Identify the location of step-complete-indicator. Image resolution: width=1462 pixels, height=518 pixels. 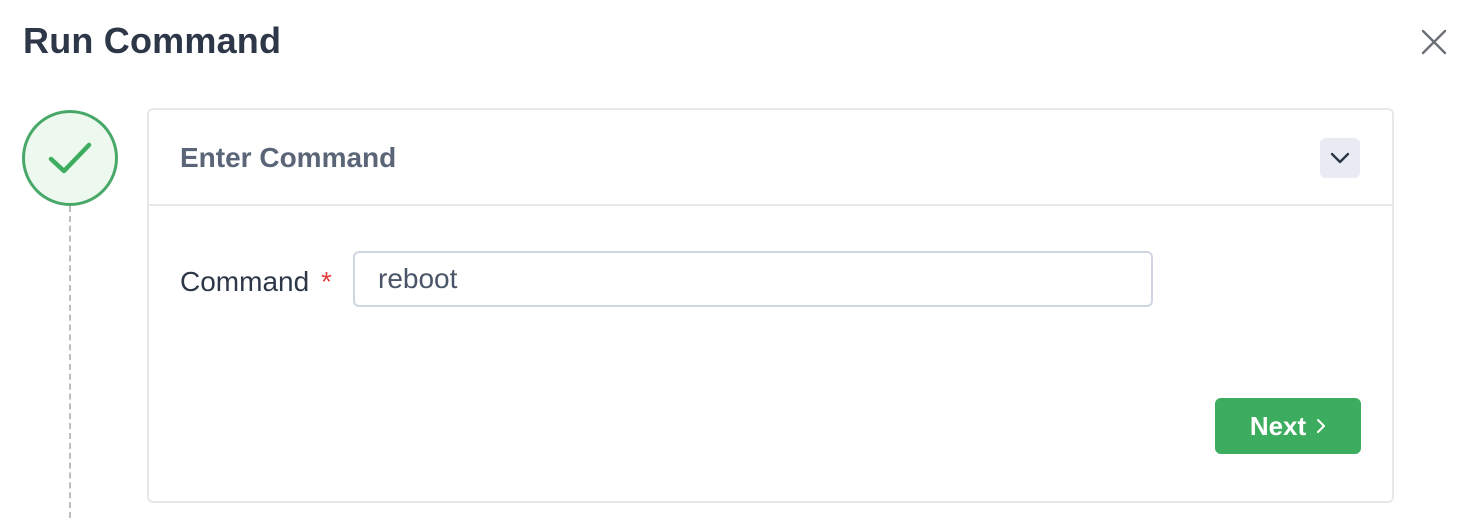
(70, 158).